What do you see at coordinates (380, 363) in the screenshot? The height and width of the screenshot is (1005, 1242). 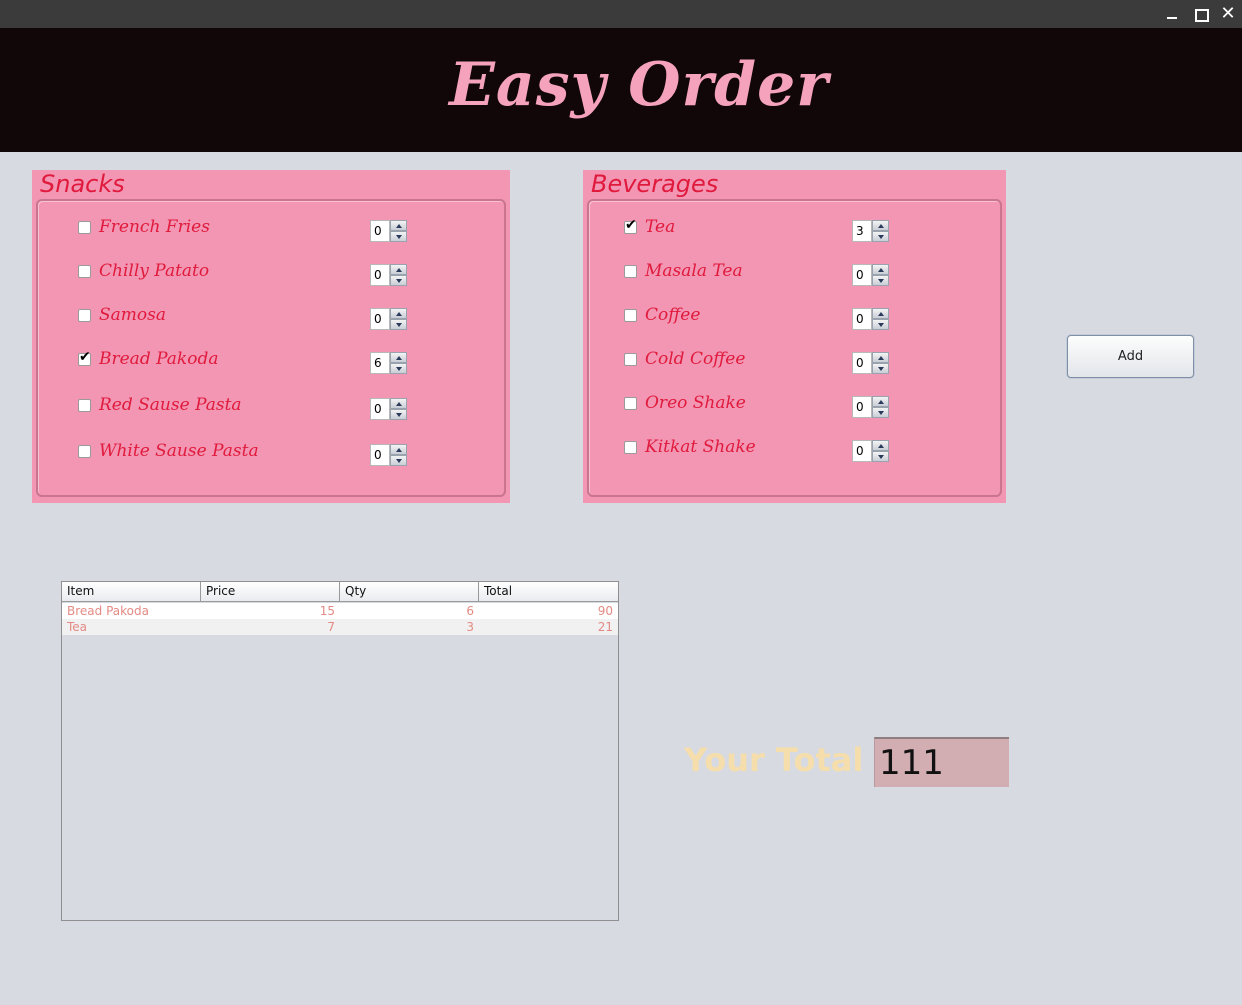 I see `spinner-value: 6` at bounding box center [380, 363].